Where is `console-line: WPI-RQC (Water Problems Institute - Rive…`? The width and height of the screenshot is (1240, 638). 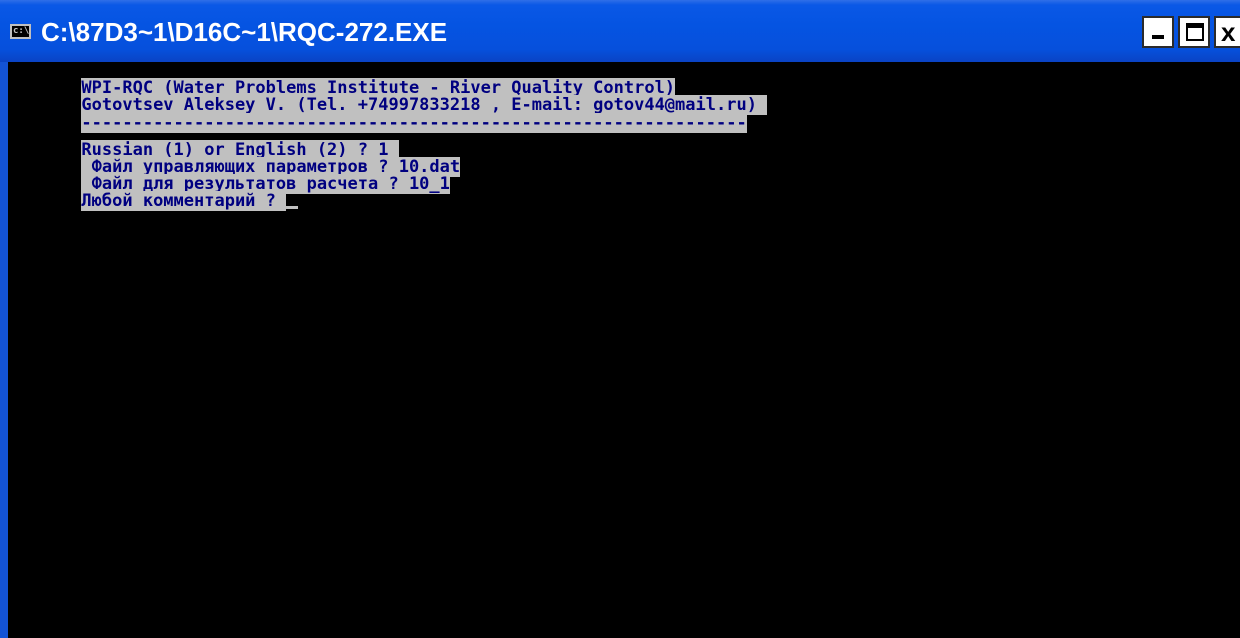
console-line: WPI-RQC (Water Problems Institute - Rive… is located at coordinates (348, 81).